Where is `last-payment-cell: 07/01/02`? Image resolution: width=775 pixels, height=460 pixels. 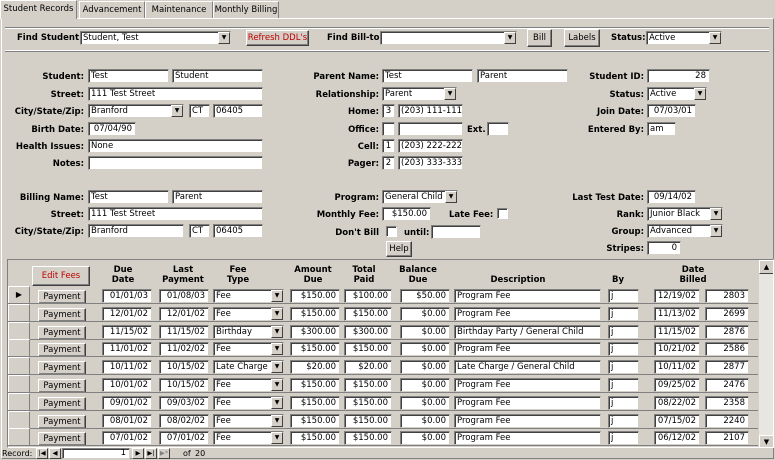 last-payment-cell: 07/01/02 is located at coordinates (184, 438).